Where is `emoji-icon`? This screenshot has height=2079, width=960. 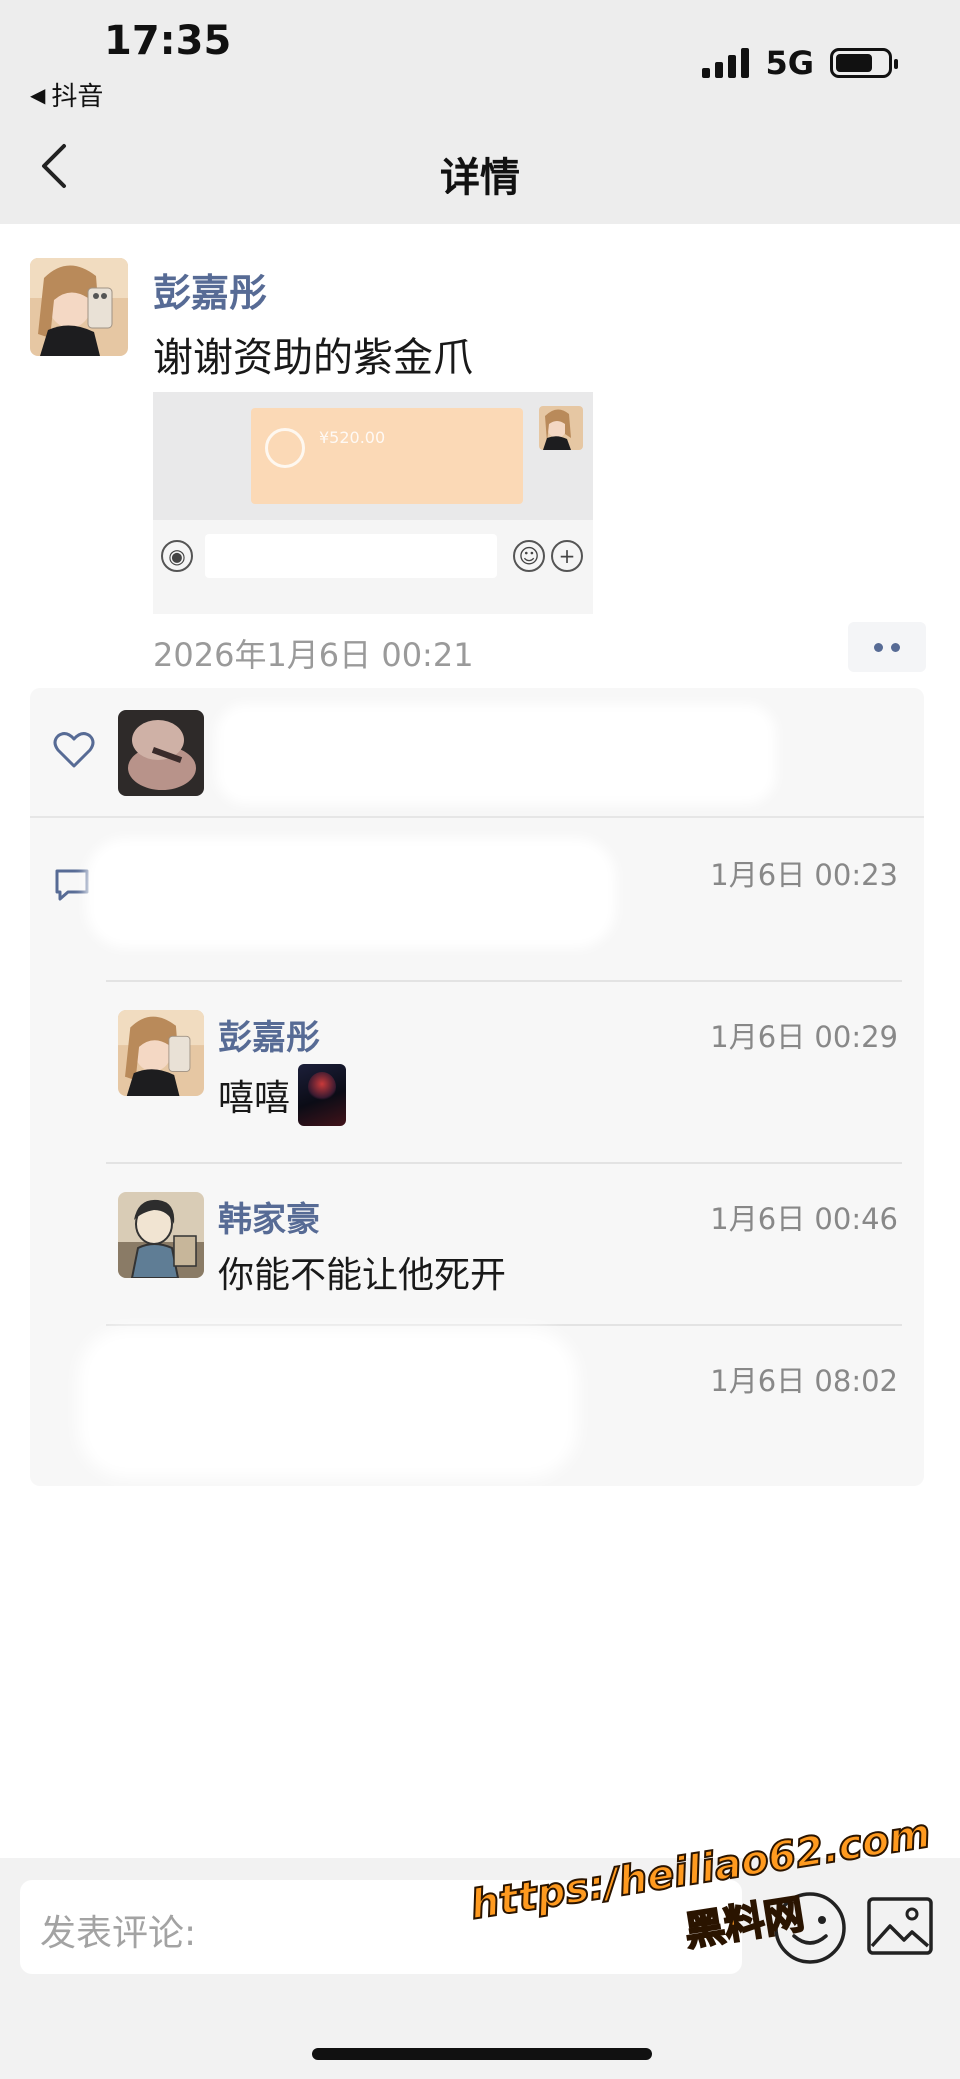 emoji-icon is located at coordinates (810, 1928).